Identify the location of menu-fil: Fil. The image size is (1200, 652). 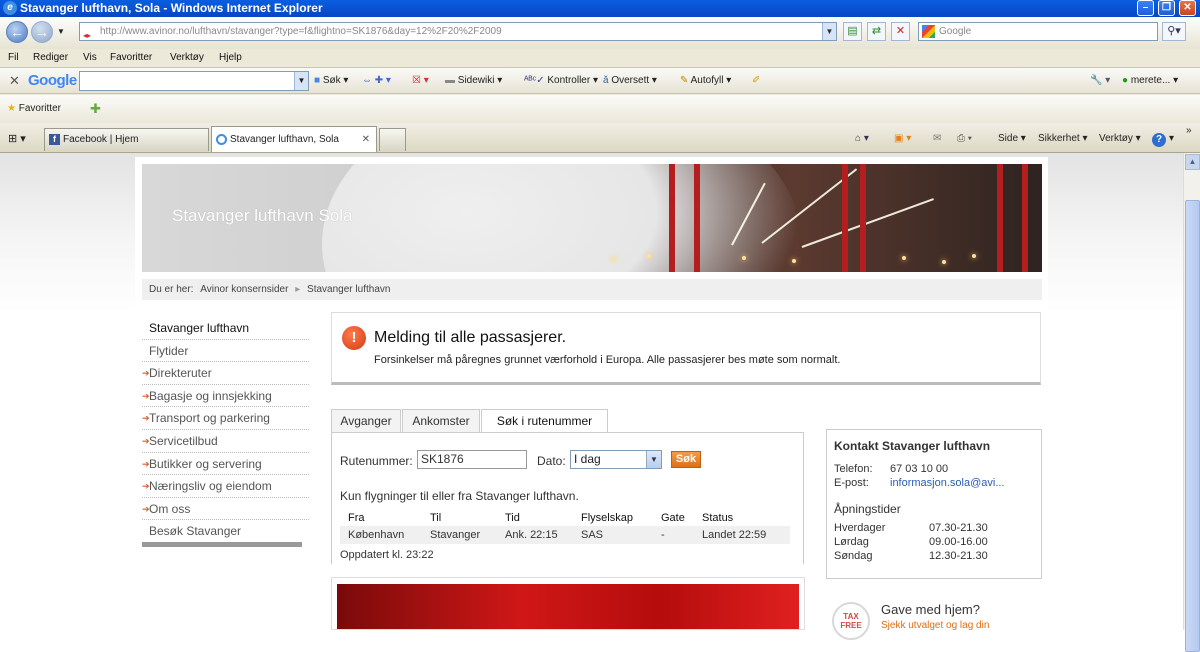
(13, 57).